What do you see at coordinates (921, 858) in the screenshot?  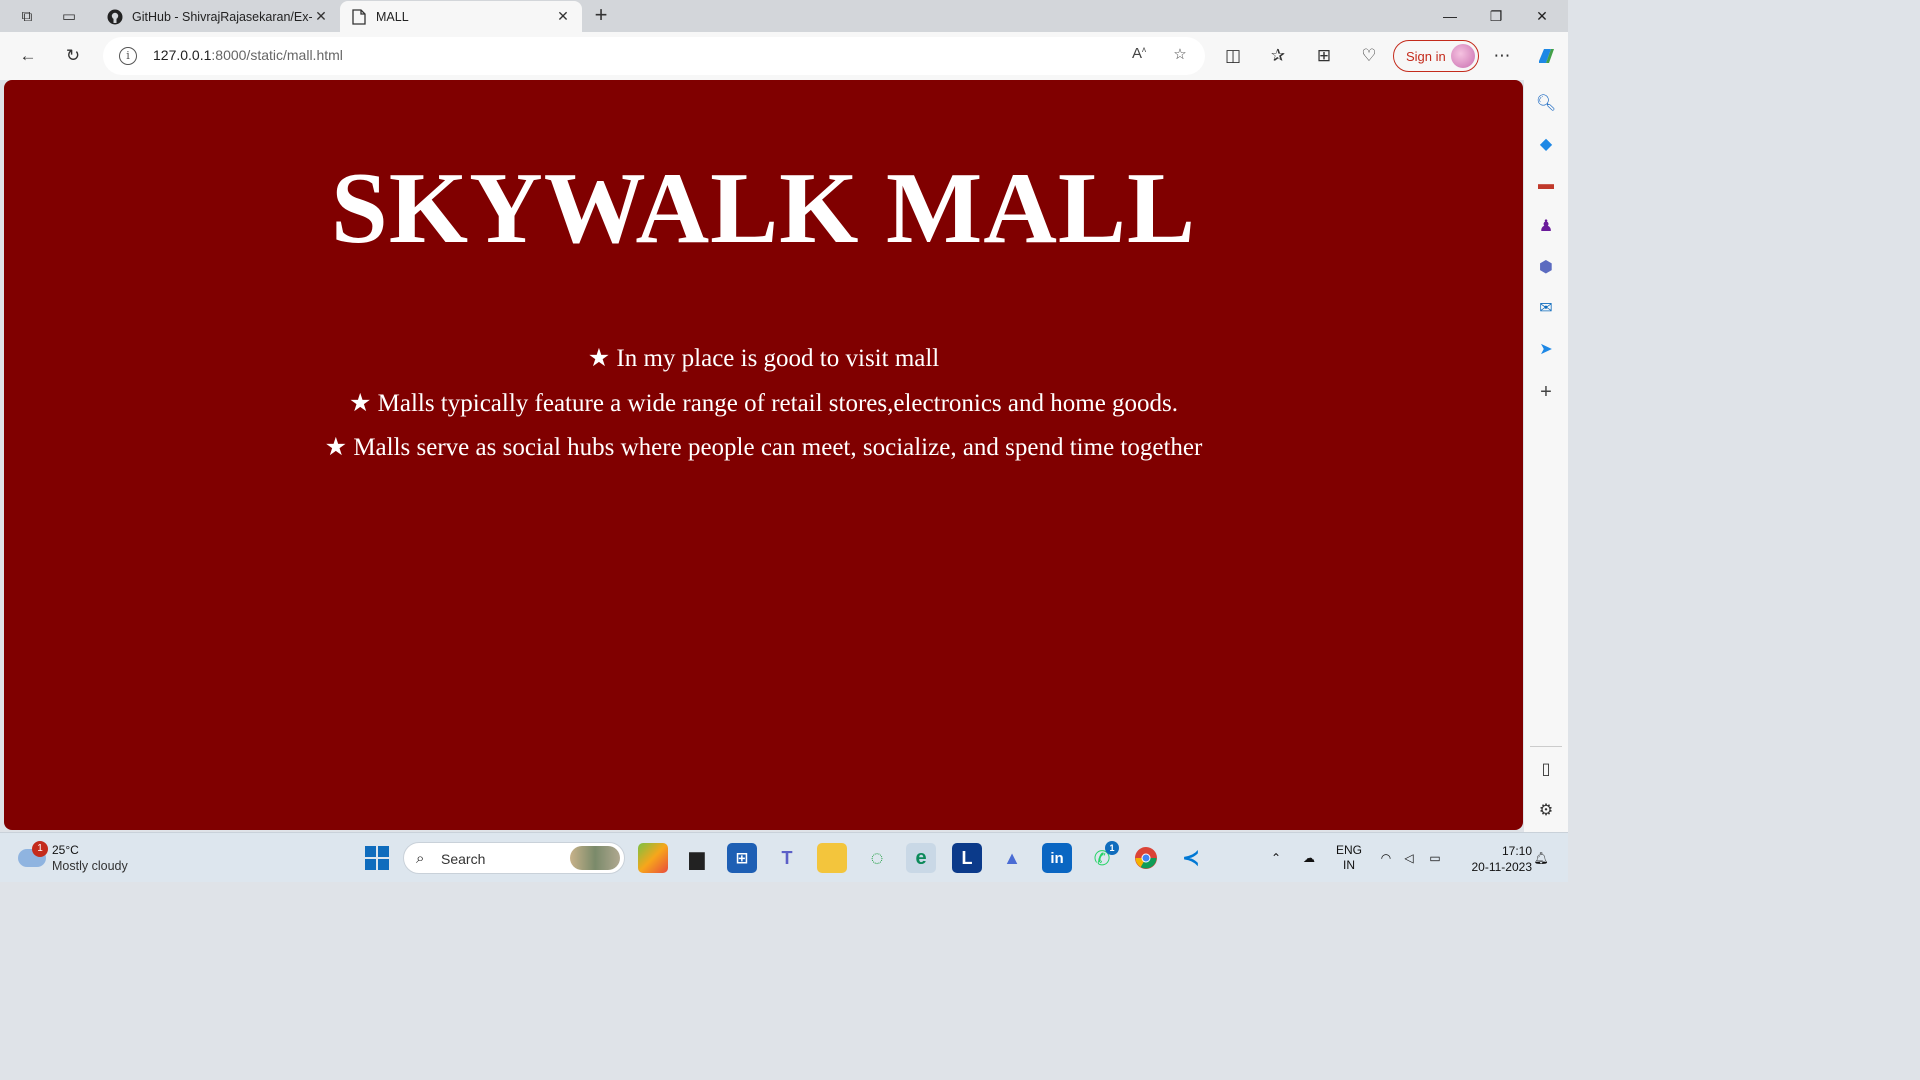 I see `edge-icon: e` at bounding box center [921, 858].